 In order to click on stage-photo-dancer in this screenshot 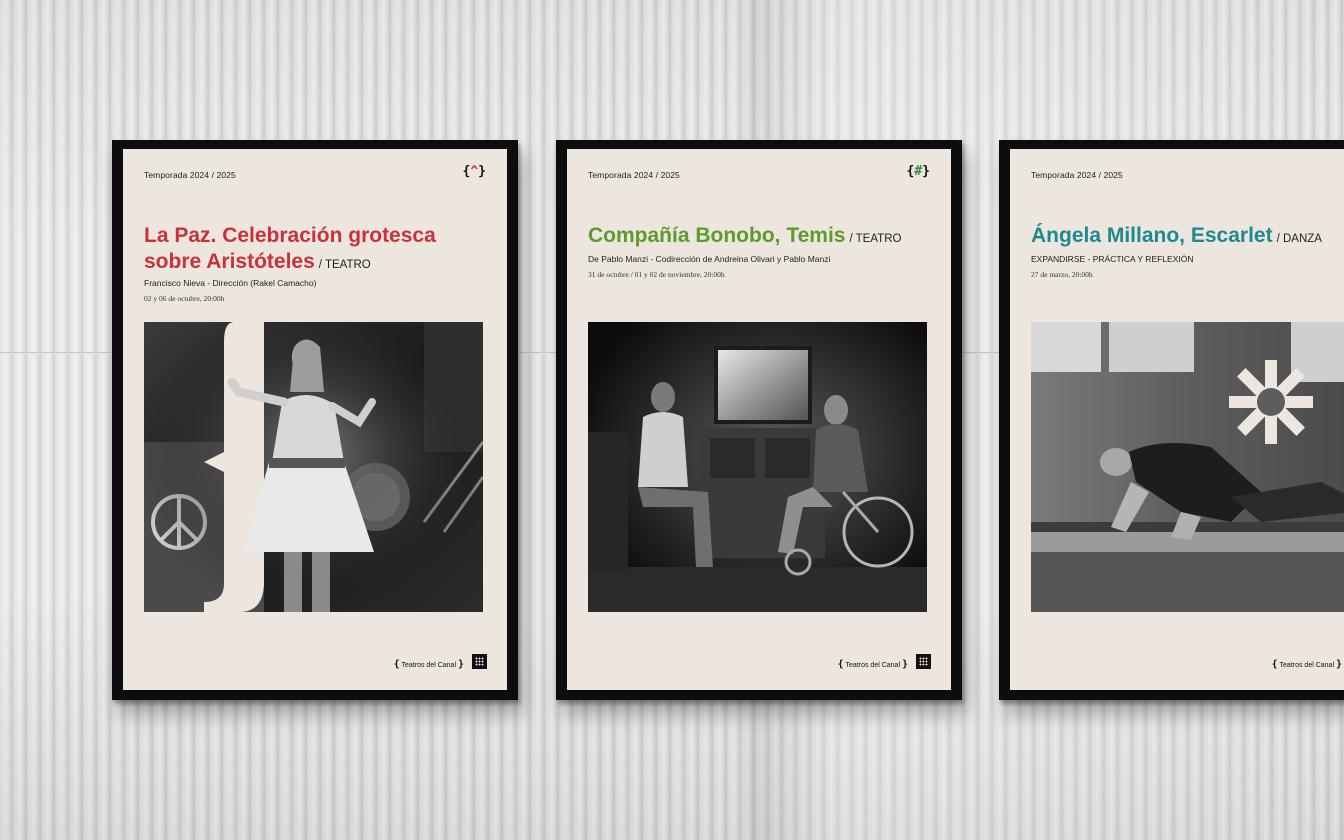, I will do `click(1187, 467)`.